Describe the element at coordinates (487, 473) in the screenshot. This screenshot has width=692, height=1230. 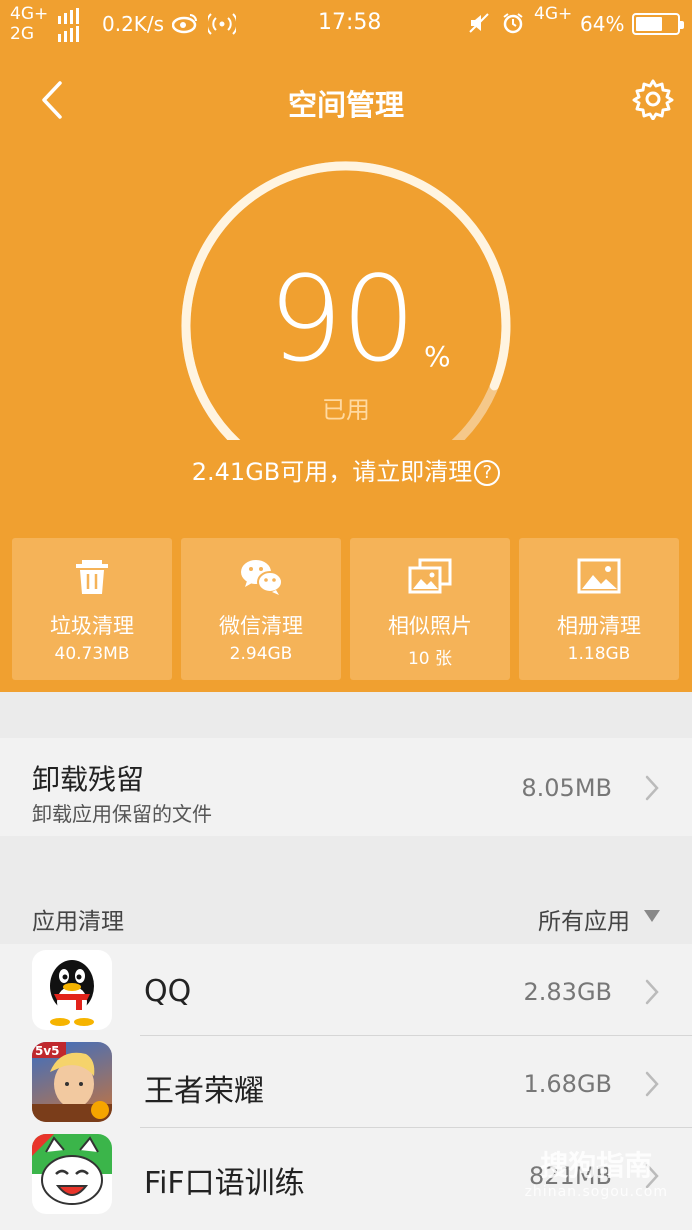
I see `help-icon: ?` at that location.